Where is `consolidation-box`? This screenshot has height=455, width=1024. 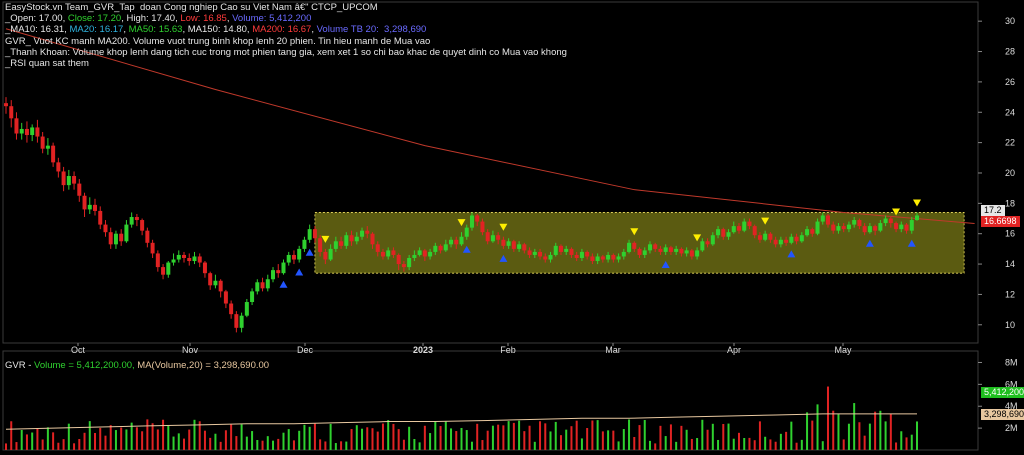
consolidation-box is located at coordinates (639, 243).